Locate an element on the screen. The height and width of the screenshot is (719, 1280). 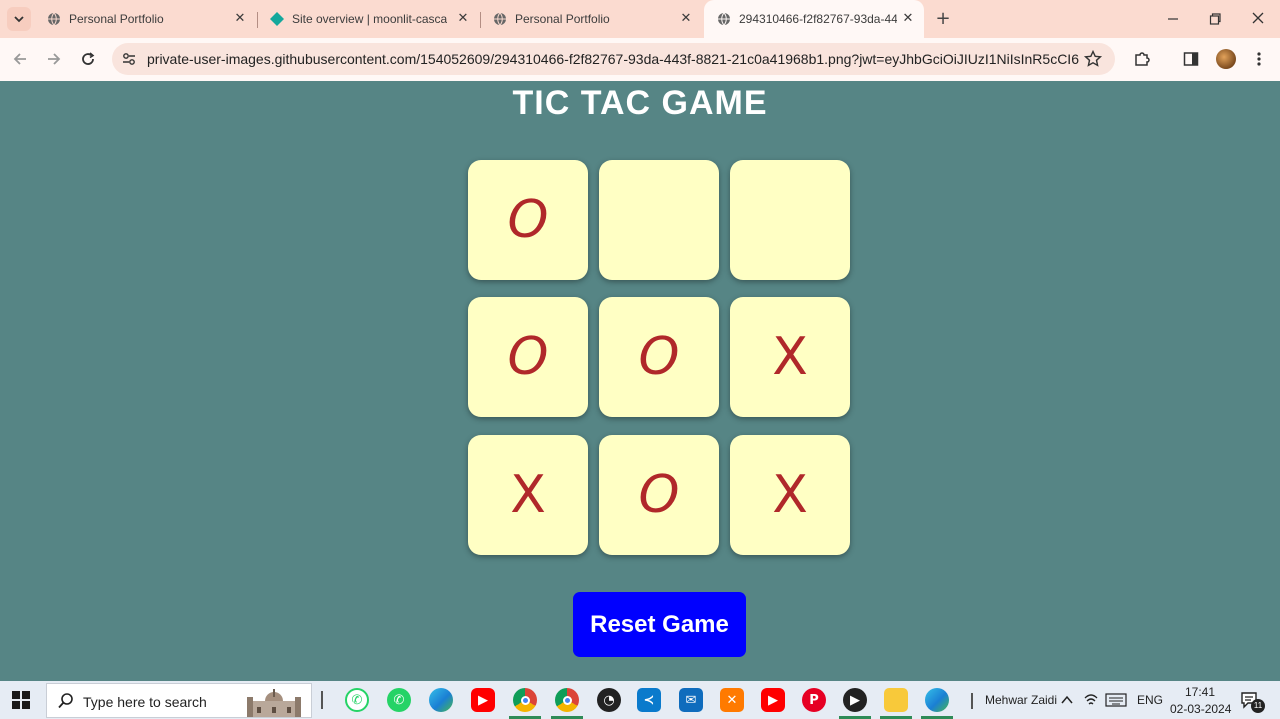
mail-icon: ✉ is located at coordinates (691, 700).